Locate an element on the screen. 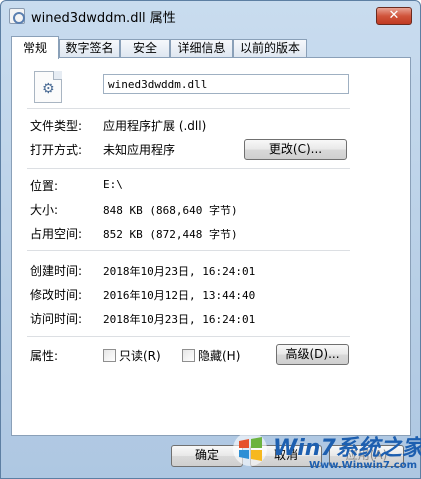 The image size is (421, 479). modified-value: 2016年10月12日, 13:44:40 is located at coordinates (179, 295).